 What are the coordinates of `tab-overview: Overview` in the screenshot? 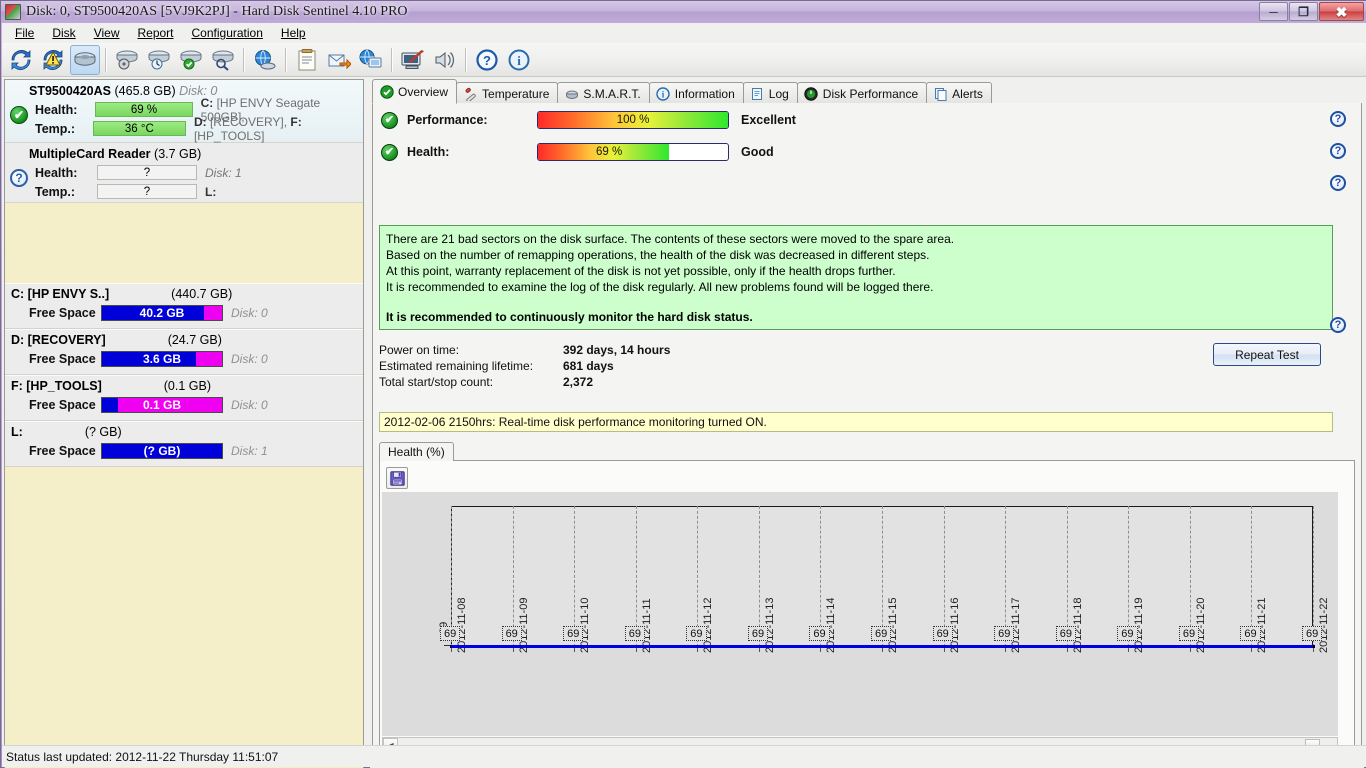 It's located at (415, 91).